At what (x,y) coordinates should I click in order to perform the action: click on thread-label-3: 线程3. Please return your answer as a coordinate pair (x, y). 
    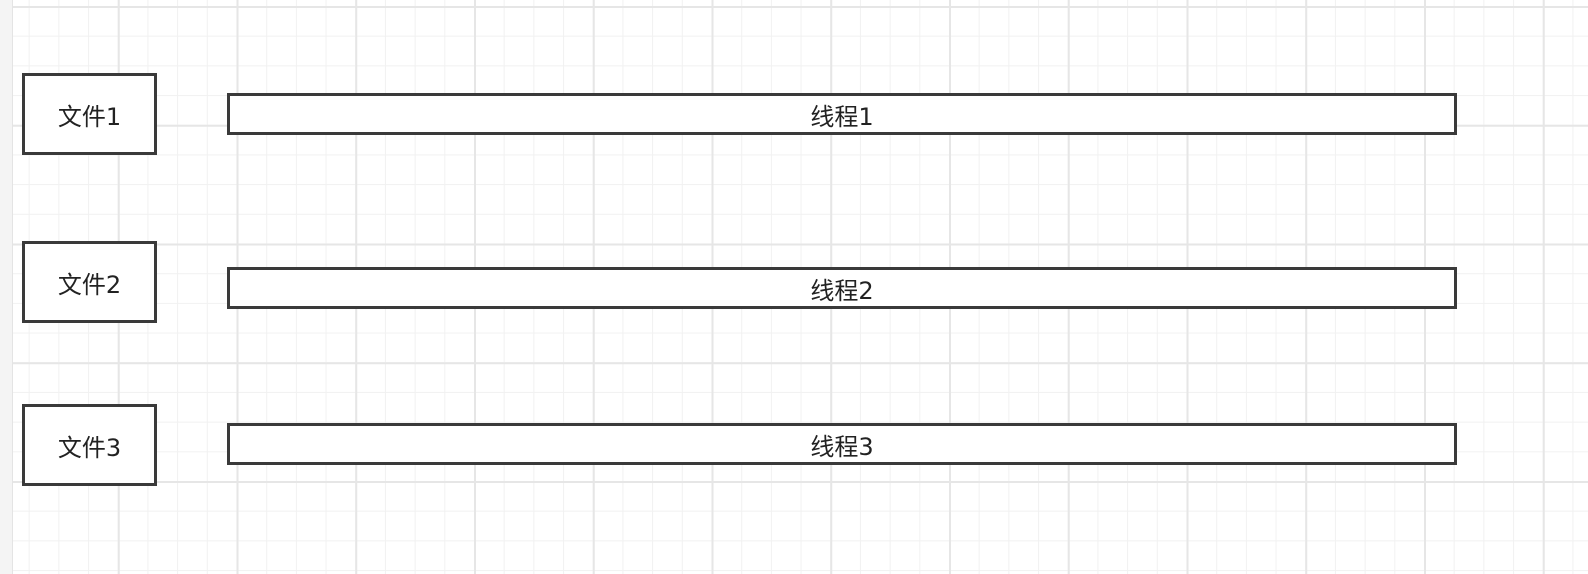
    Looking at the image, I should click on (842, 446).